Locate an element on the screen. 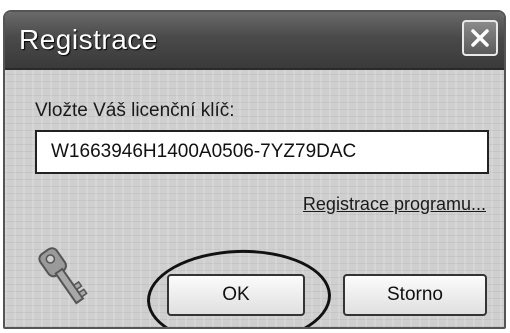 This screenshot has width=510, height=333. close-button is located at coordinates (480, 38).